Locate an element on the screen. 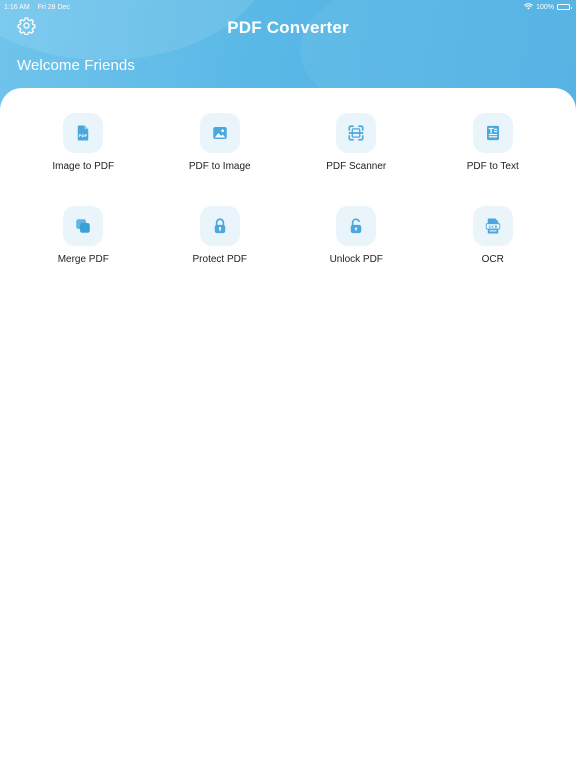 This screenshot has width=576, height=768. pdf-to-image-button: PDF to Image is located at coordinates (220, 149).